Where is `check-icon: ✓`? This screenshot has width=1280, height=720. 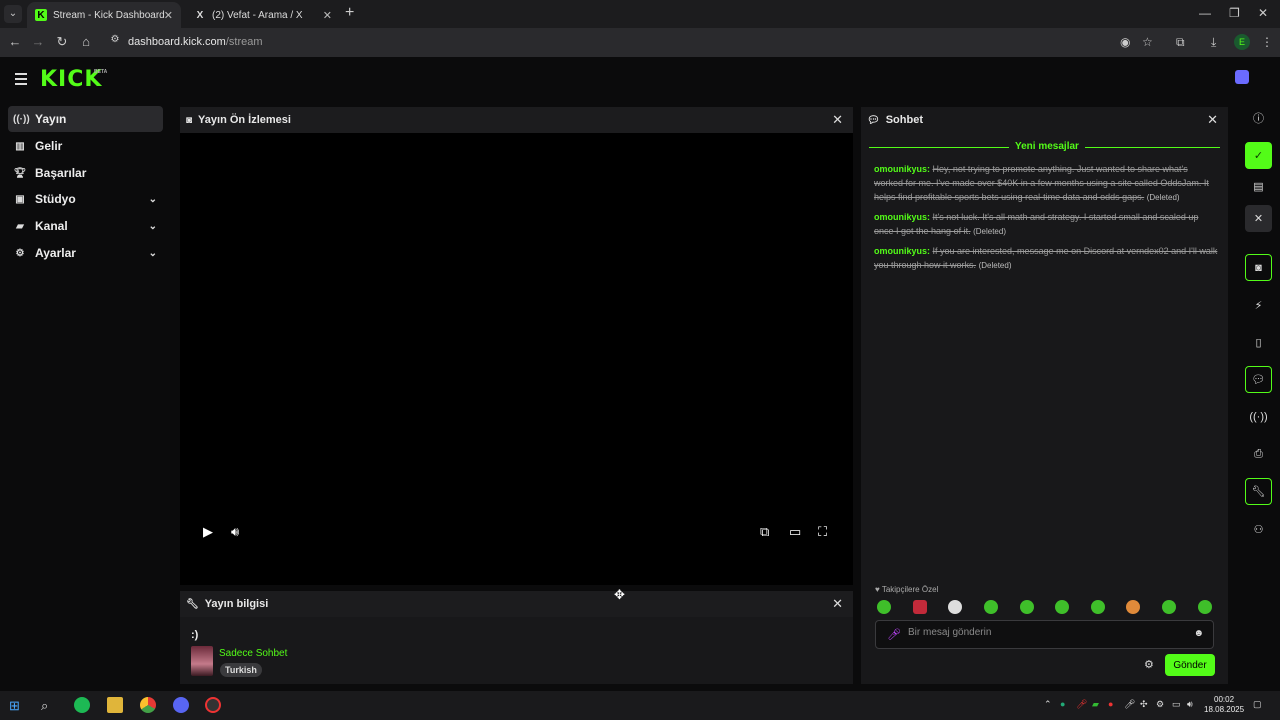 check-icon: ✓ is located at coordinates (1258, 155).